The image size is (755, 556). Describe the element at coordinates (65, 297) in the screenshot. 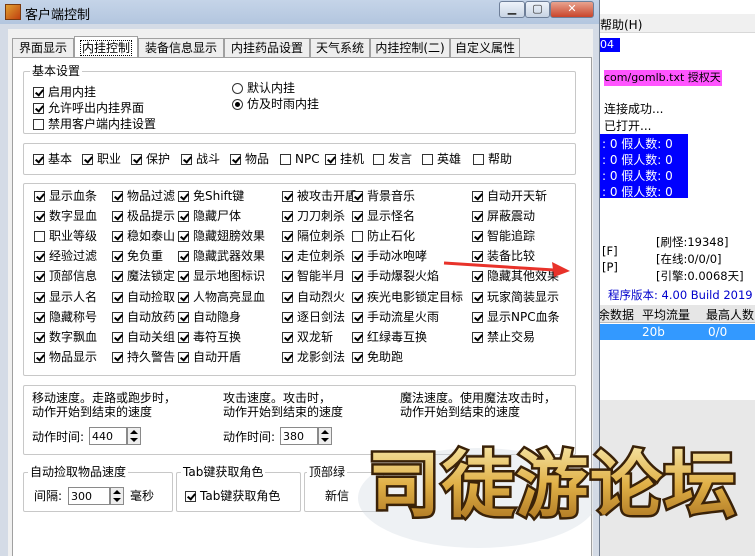

I see `option-checkbox: 显示人名` at that location.